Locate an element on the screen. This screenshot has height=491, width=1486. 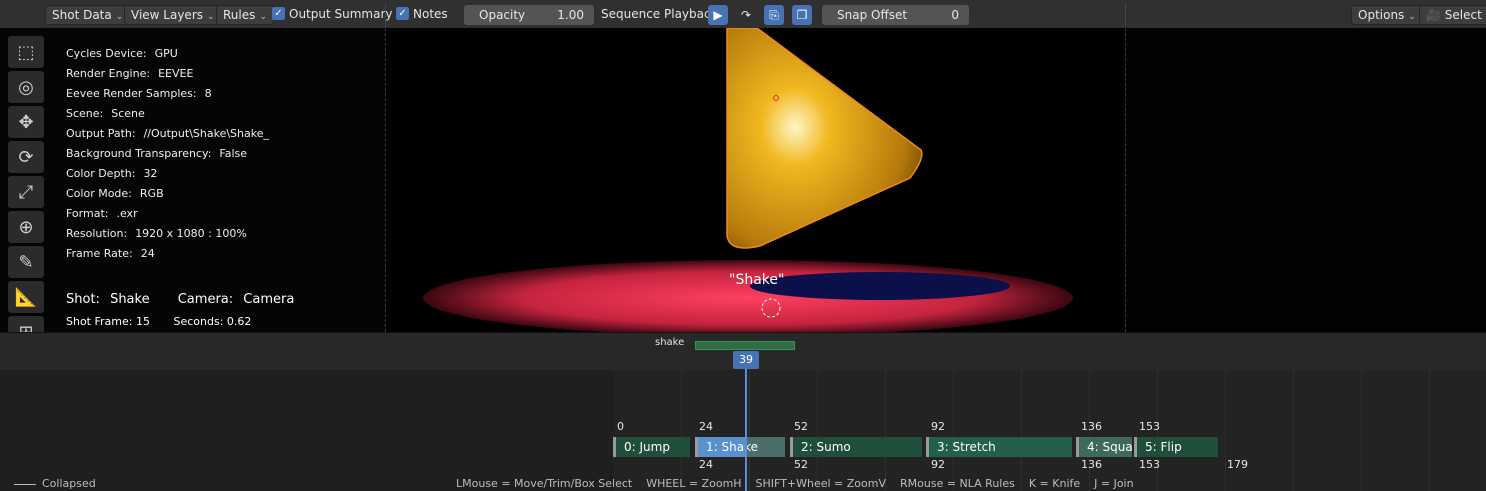
select-box-icon: ⬚ is located at coordinates (26, 52).